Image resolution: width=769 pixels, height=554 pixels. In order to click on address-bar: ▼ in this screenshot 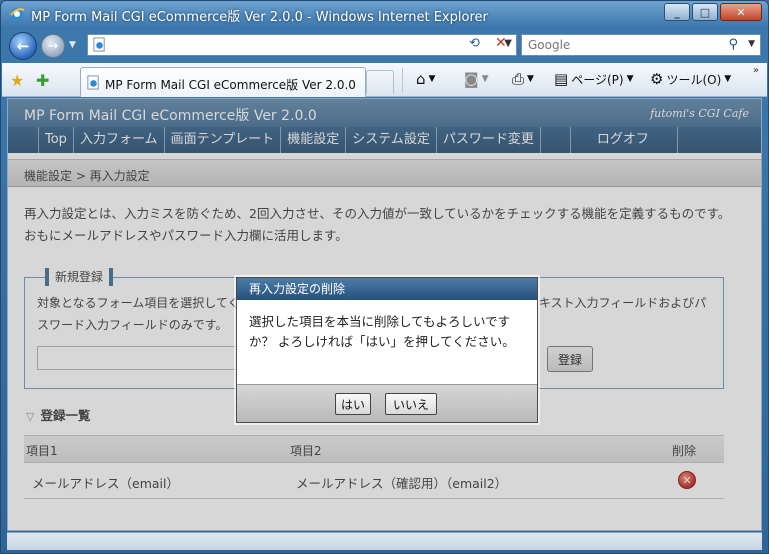, I will do `click(302, 45)`.